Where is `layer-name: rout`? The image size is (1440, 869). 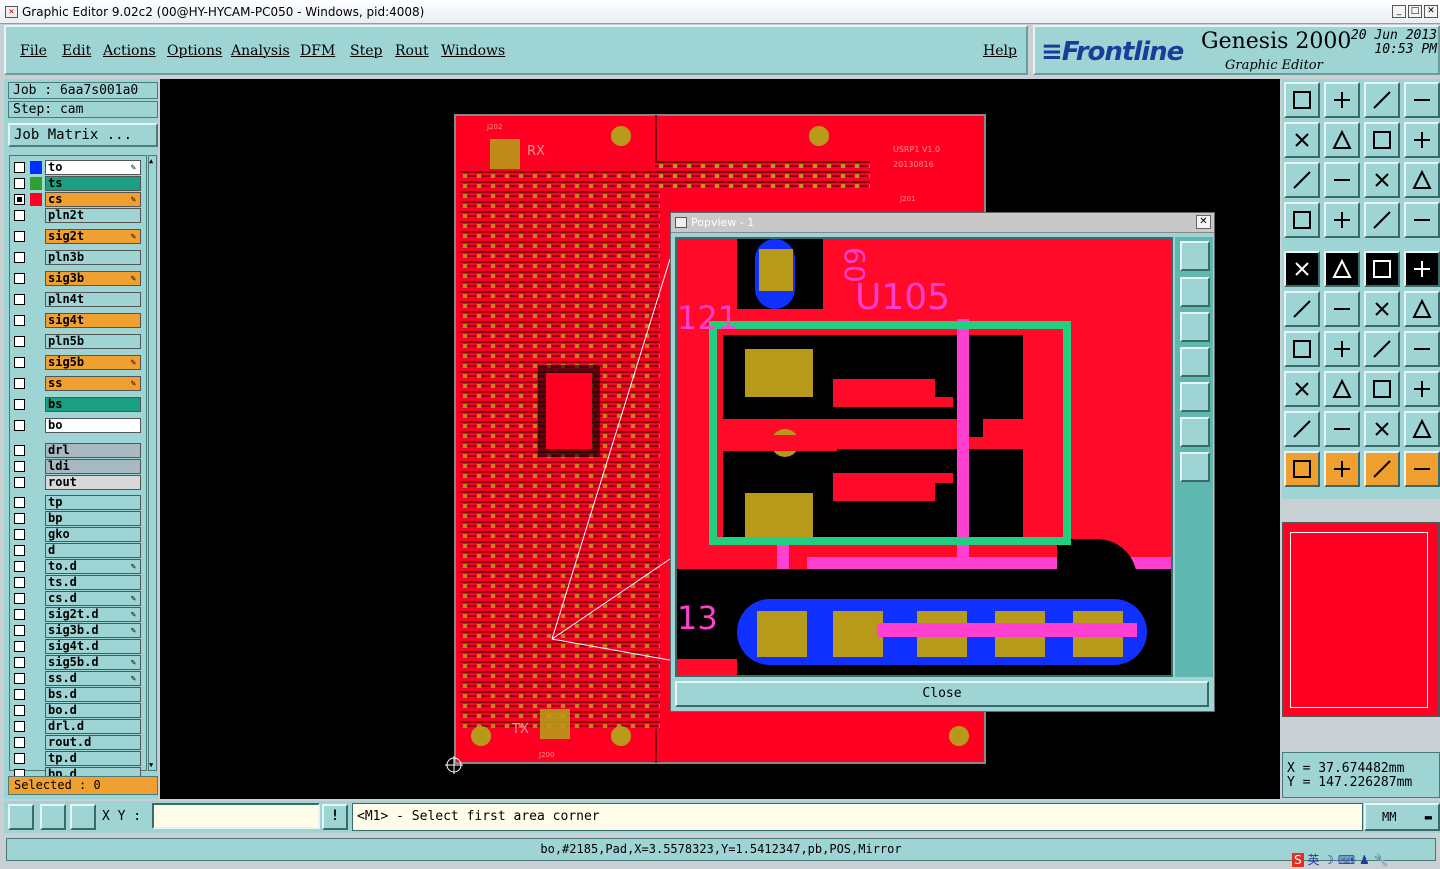 layer-name: rout is located at coordinates (93, 482).